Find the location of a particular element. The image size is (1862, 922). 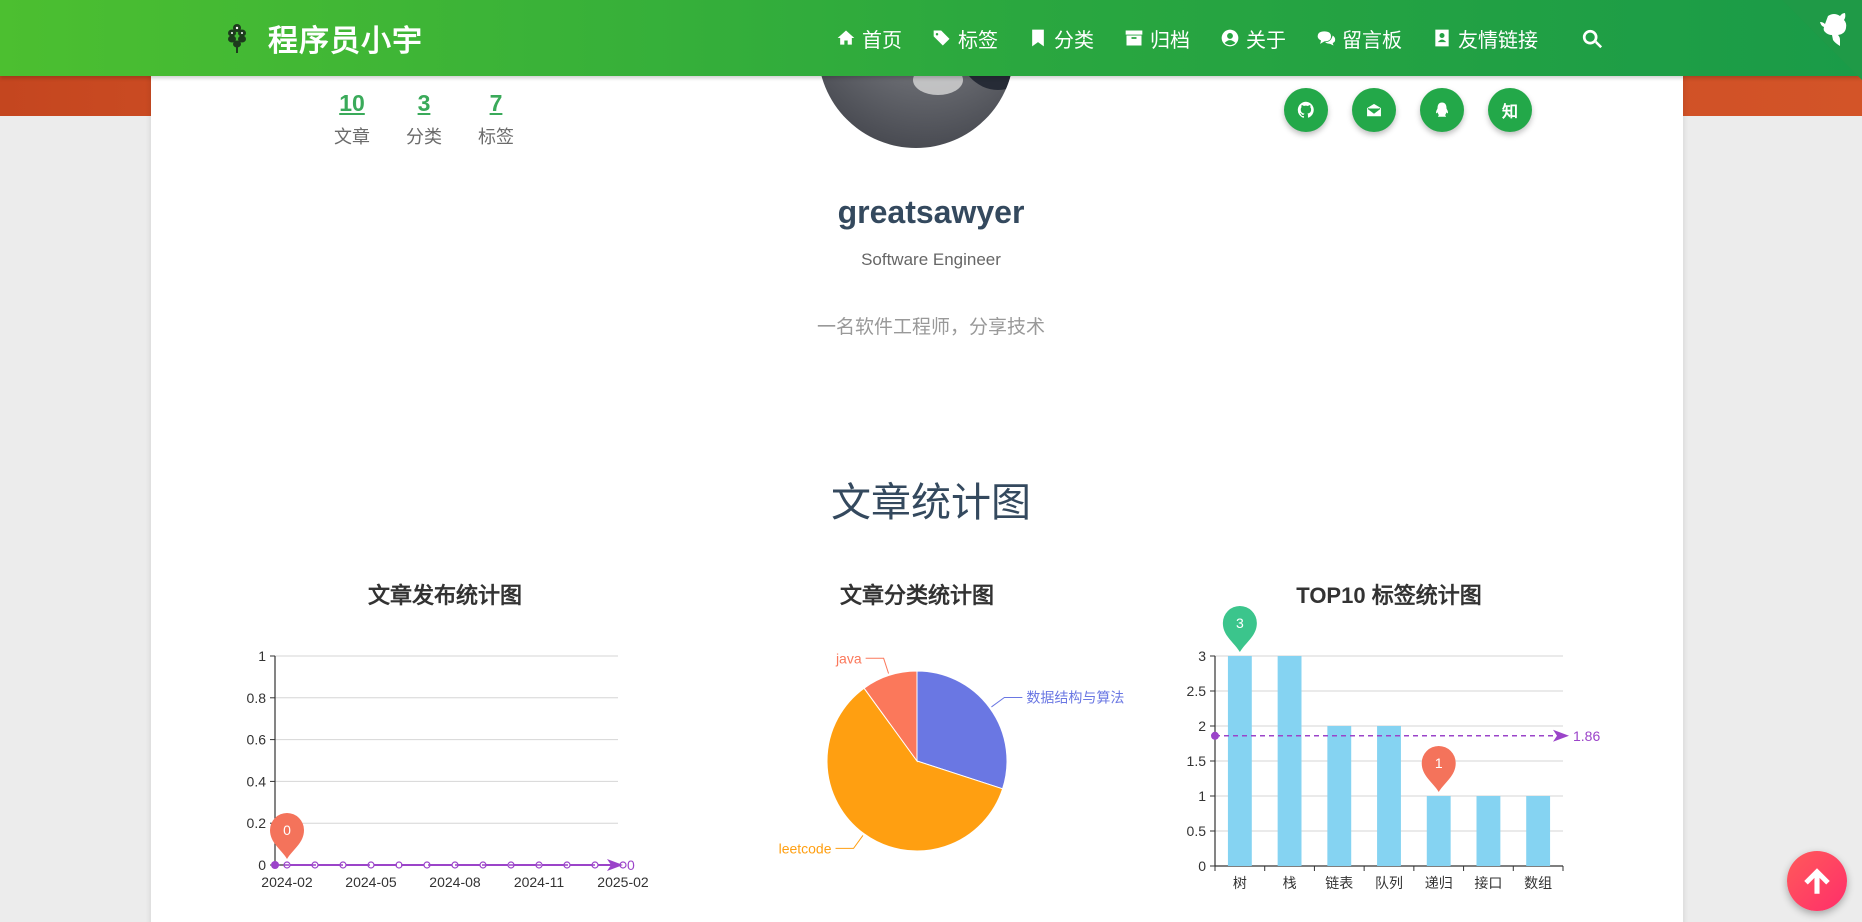

nav-home: 首页 is located at coordinates (869, 38).